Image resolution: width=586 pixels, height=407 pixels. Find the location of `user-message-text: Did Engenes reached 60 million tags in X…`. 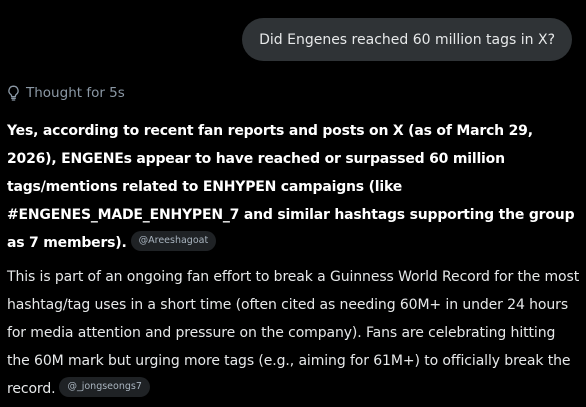

user-message-text: Did Engenes reached 60 million tags in X… is located at coordinates (407, 39).